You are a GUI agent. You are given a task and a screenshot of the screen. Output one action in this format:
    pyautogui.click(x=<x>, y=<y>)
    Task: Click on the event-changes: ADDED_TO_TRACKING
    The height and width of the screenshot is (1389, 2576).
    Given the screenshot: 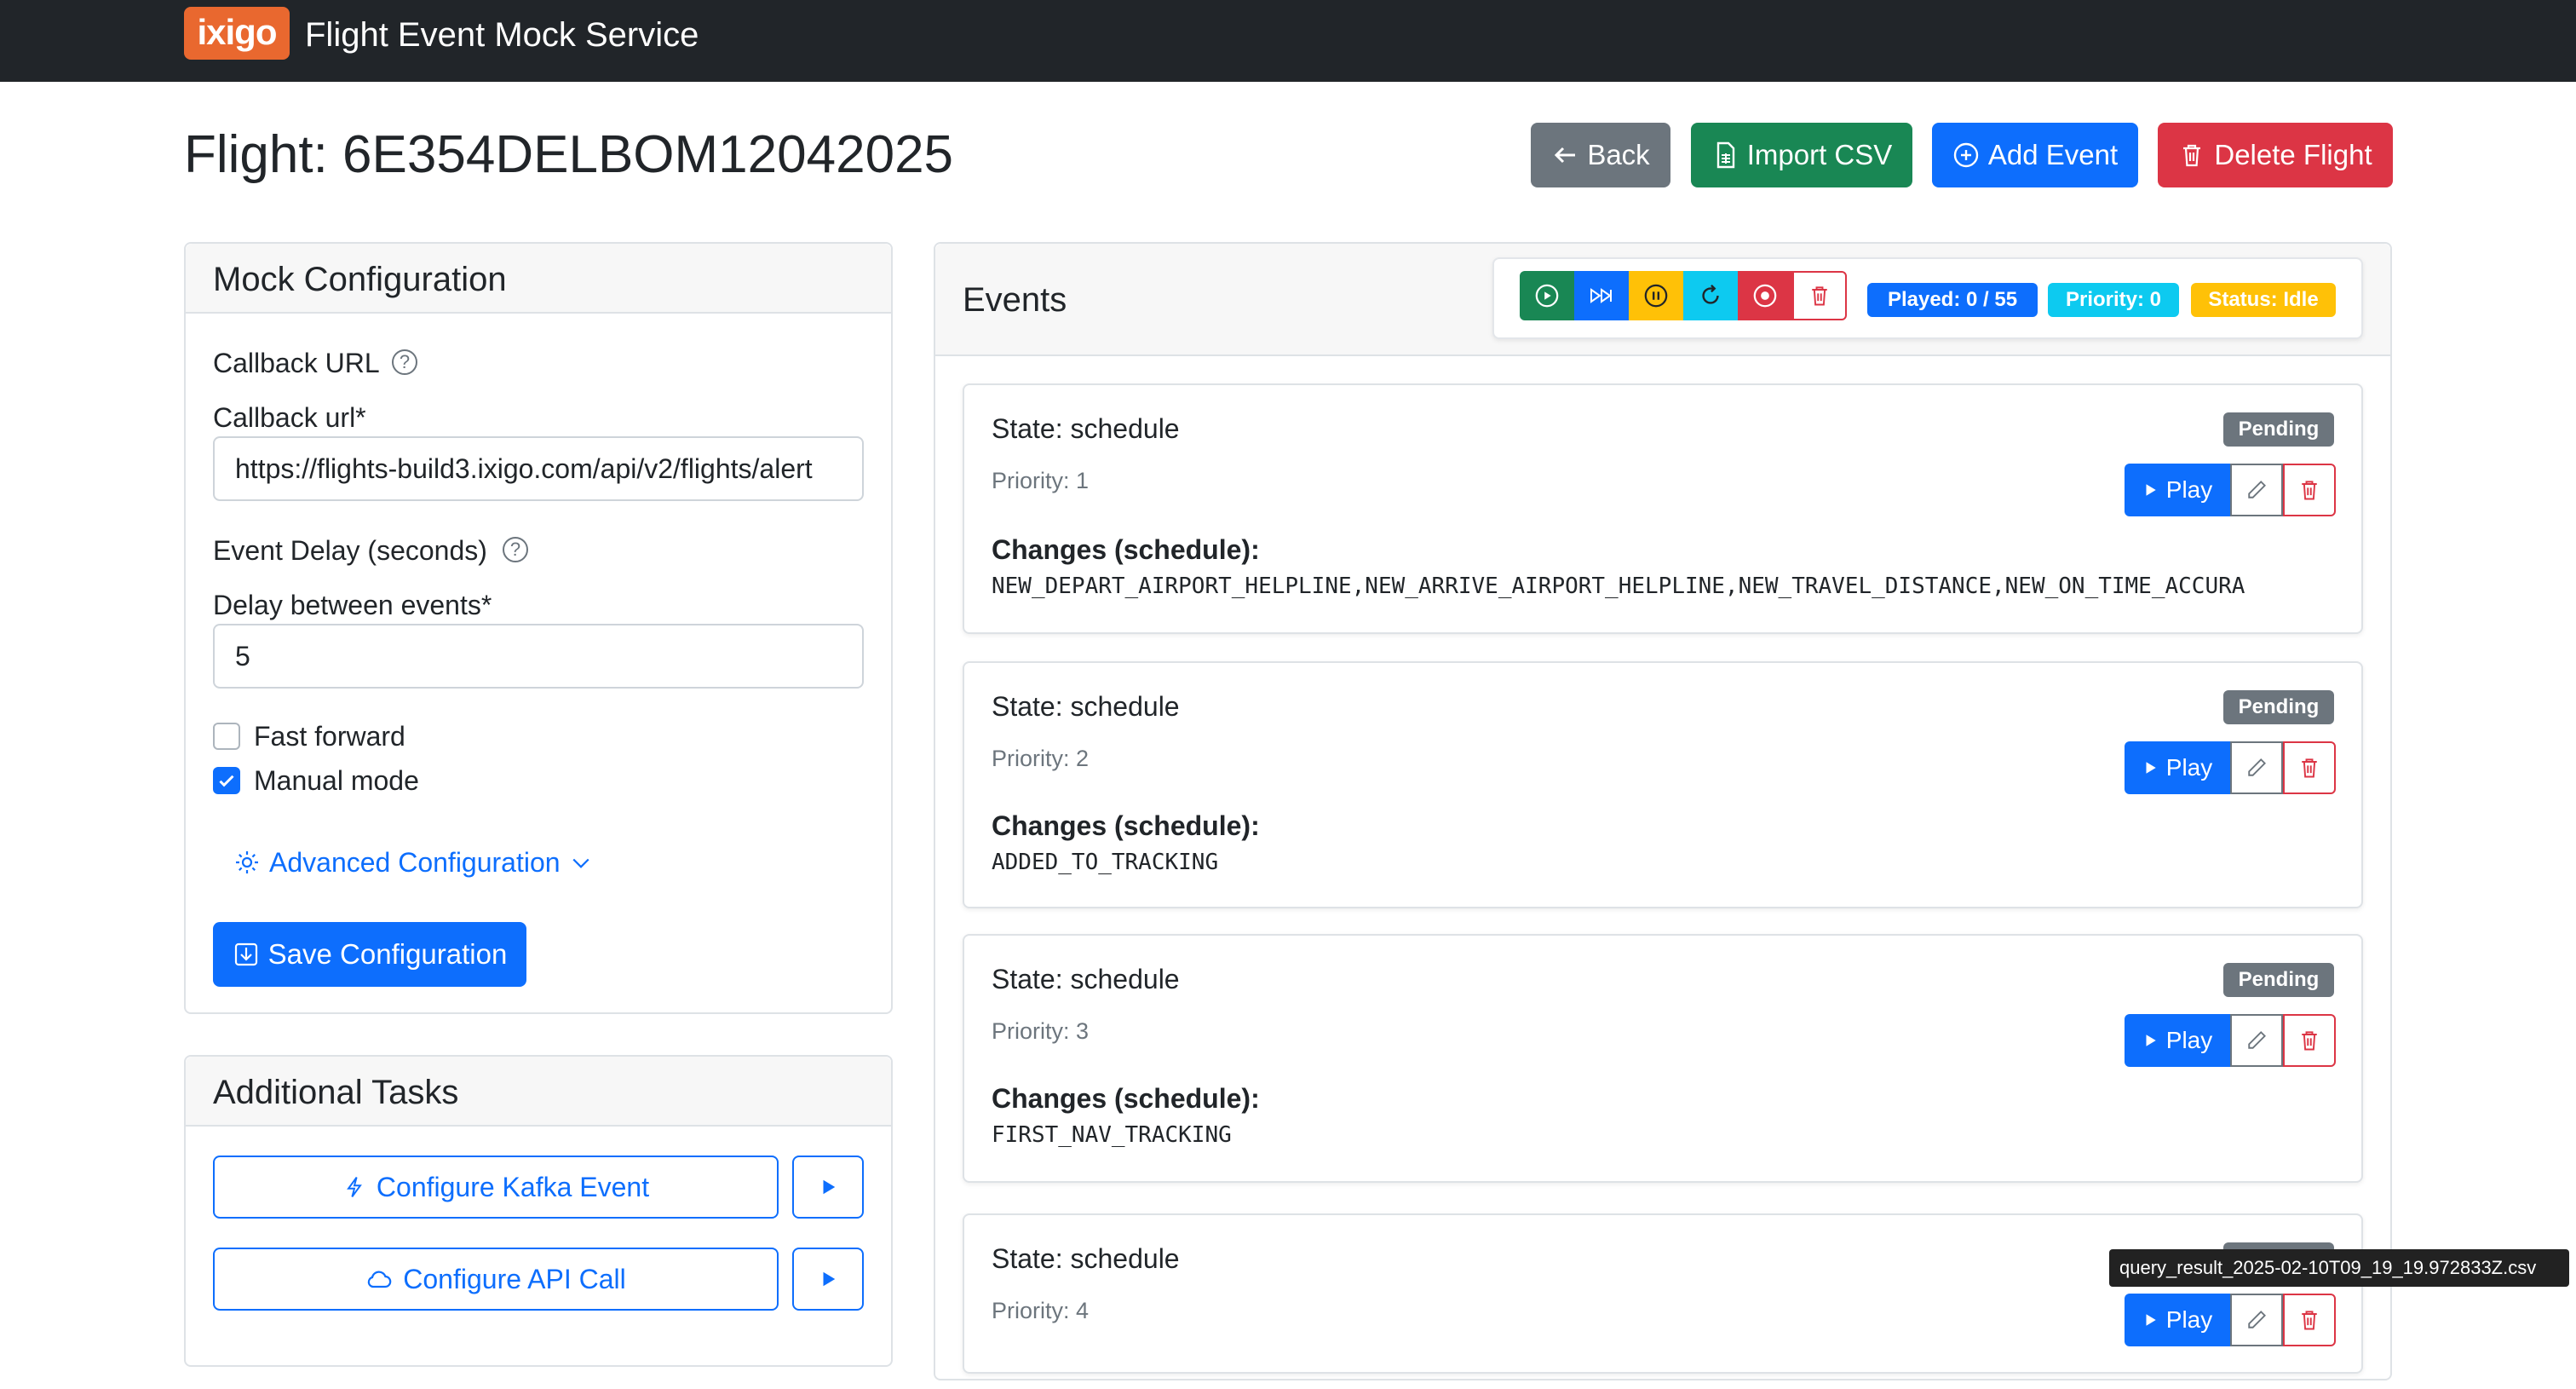 What is the action you would take?
    pyautogui.click(x=1105, y=862)
    